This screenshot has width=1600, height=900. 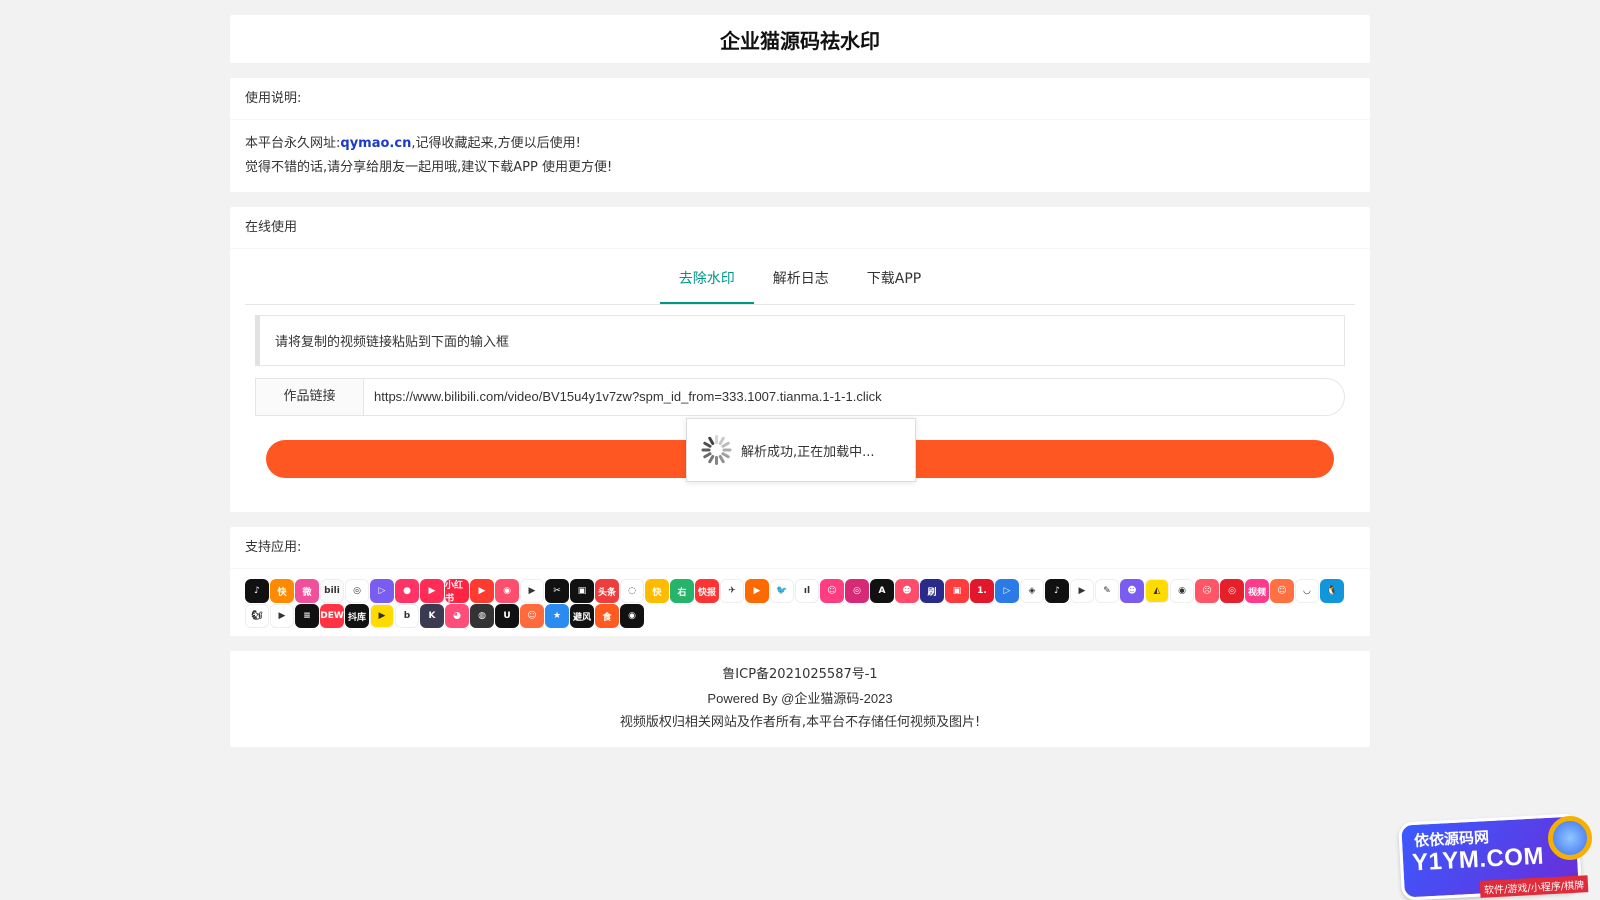 I want to click on tab-bar: 去除水印 解析日志 下载APP, so click(x=800, y=280).